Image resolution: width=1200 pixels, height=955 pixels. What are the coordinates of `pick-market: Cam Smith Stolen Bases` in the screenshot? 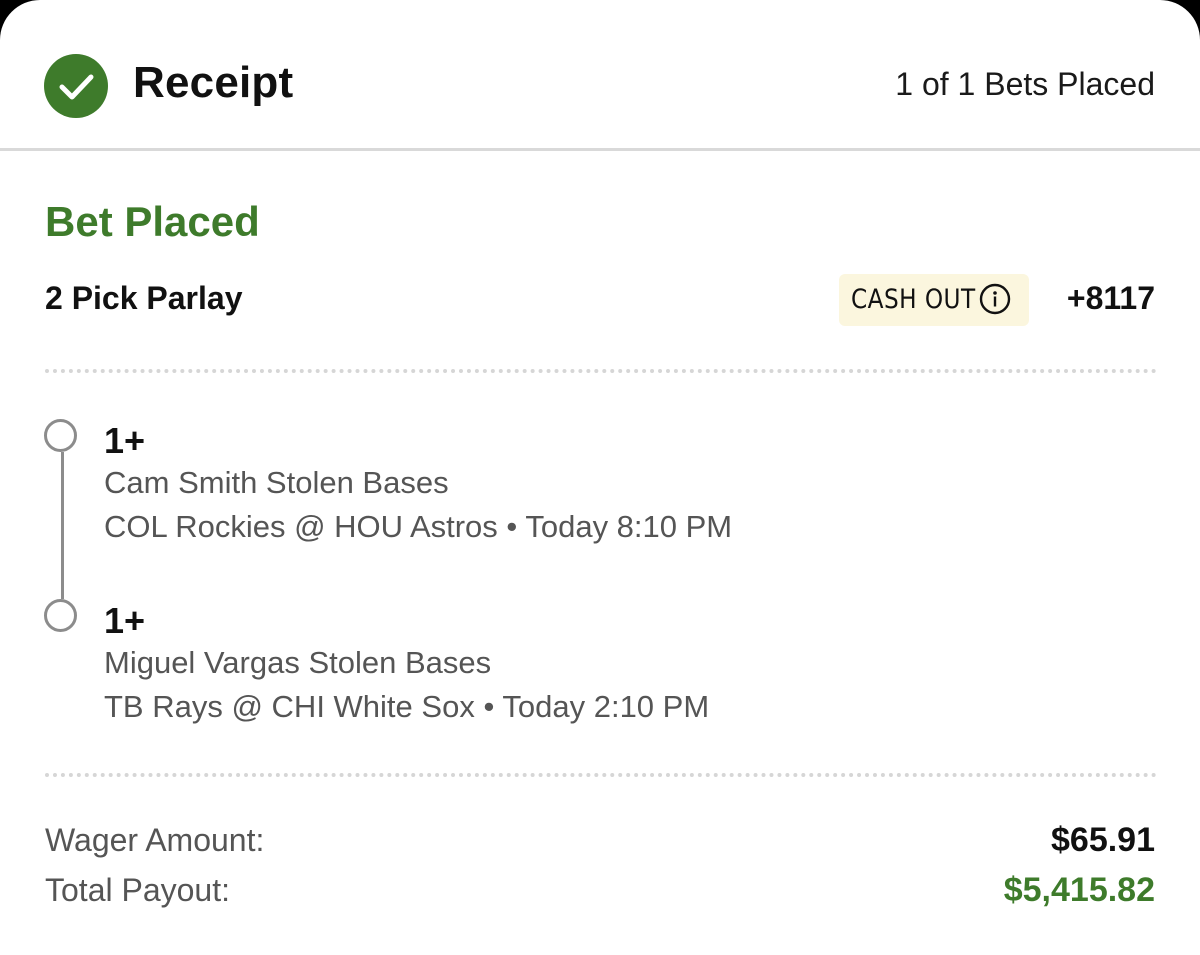 It's located at (276, 482).